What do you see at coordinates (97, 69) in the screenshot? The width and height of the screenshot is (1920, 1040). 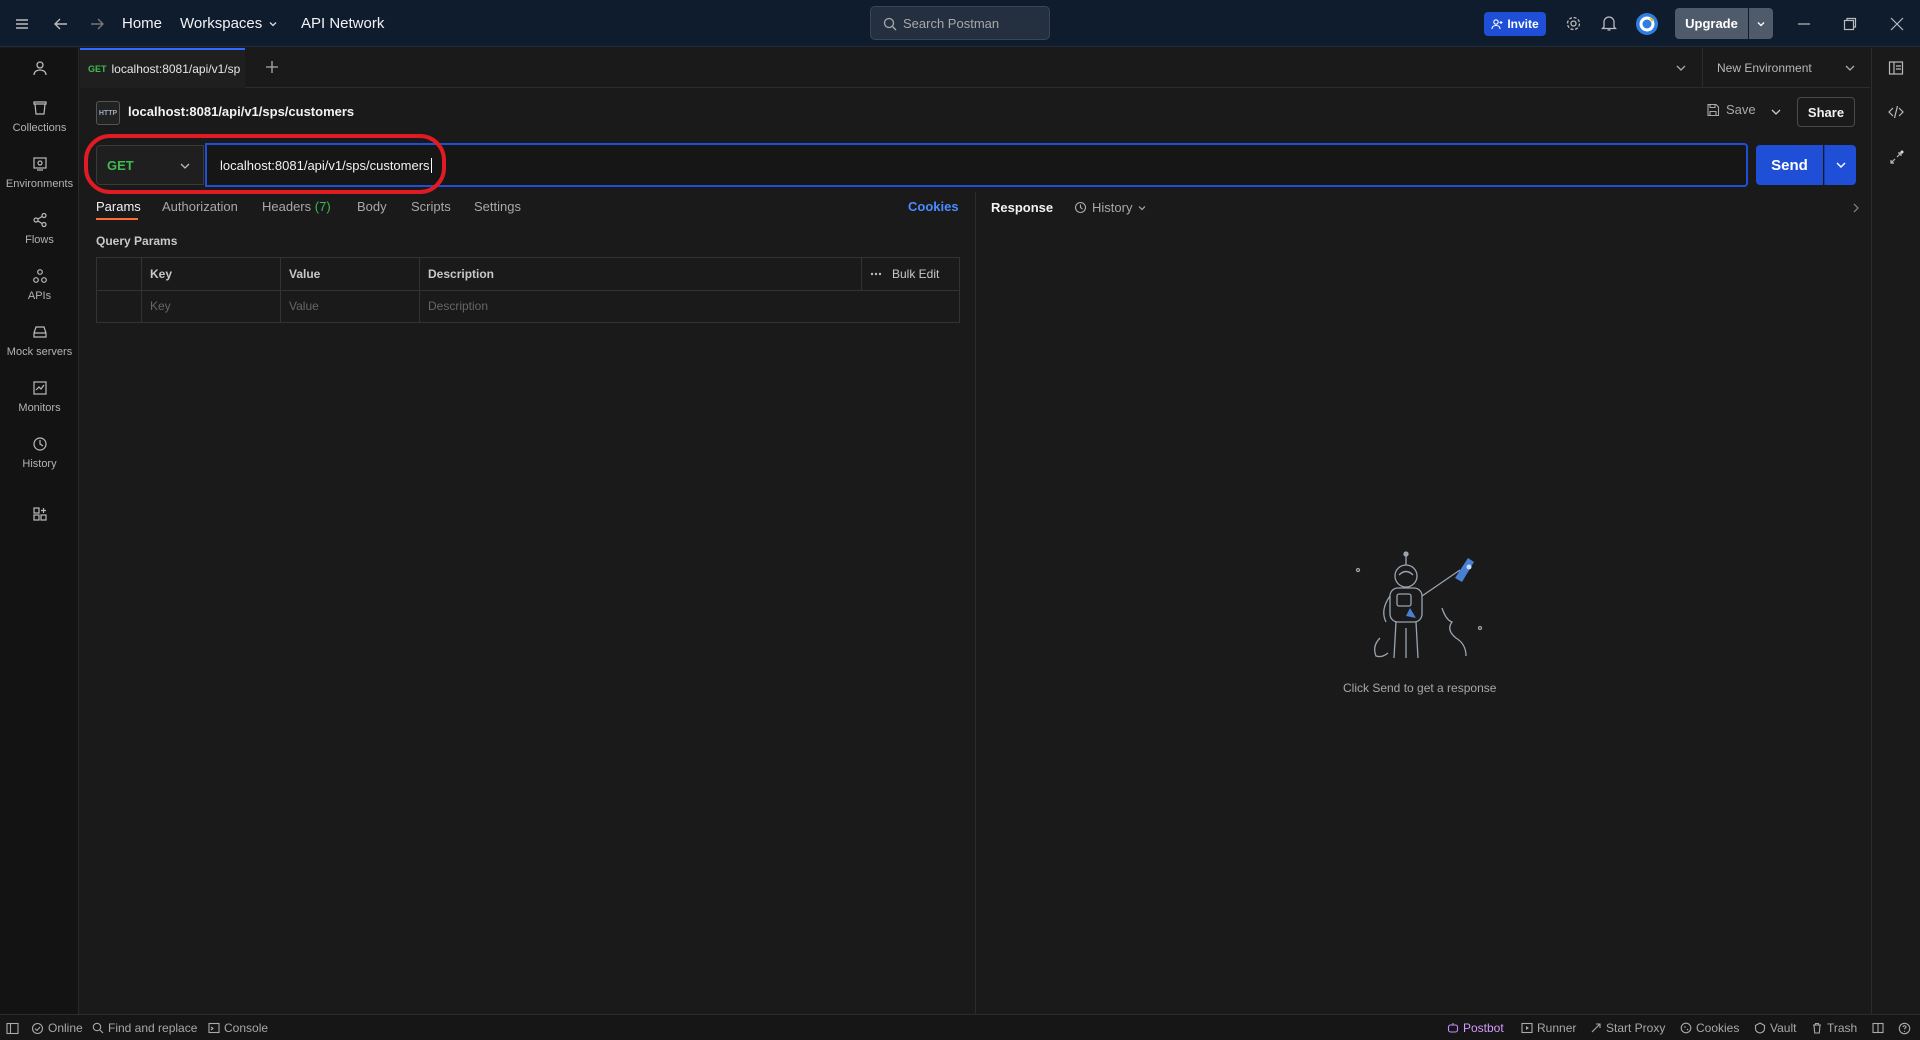 I see `tab-method: GET` at bounding box center [97, 69].